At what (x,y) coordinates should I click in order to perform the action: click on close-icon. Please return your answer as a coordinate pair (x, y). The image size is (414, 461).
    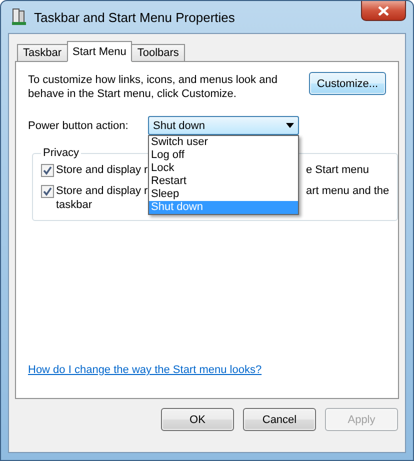
    Looking at the image, I should click on (383, 11).